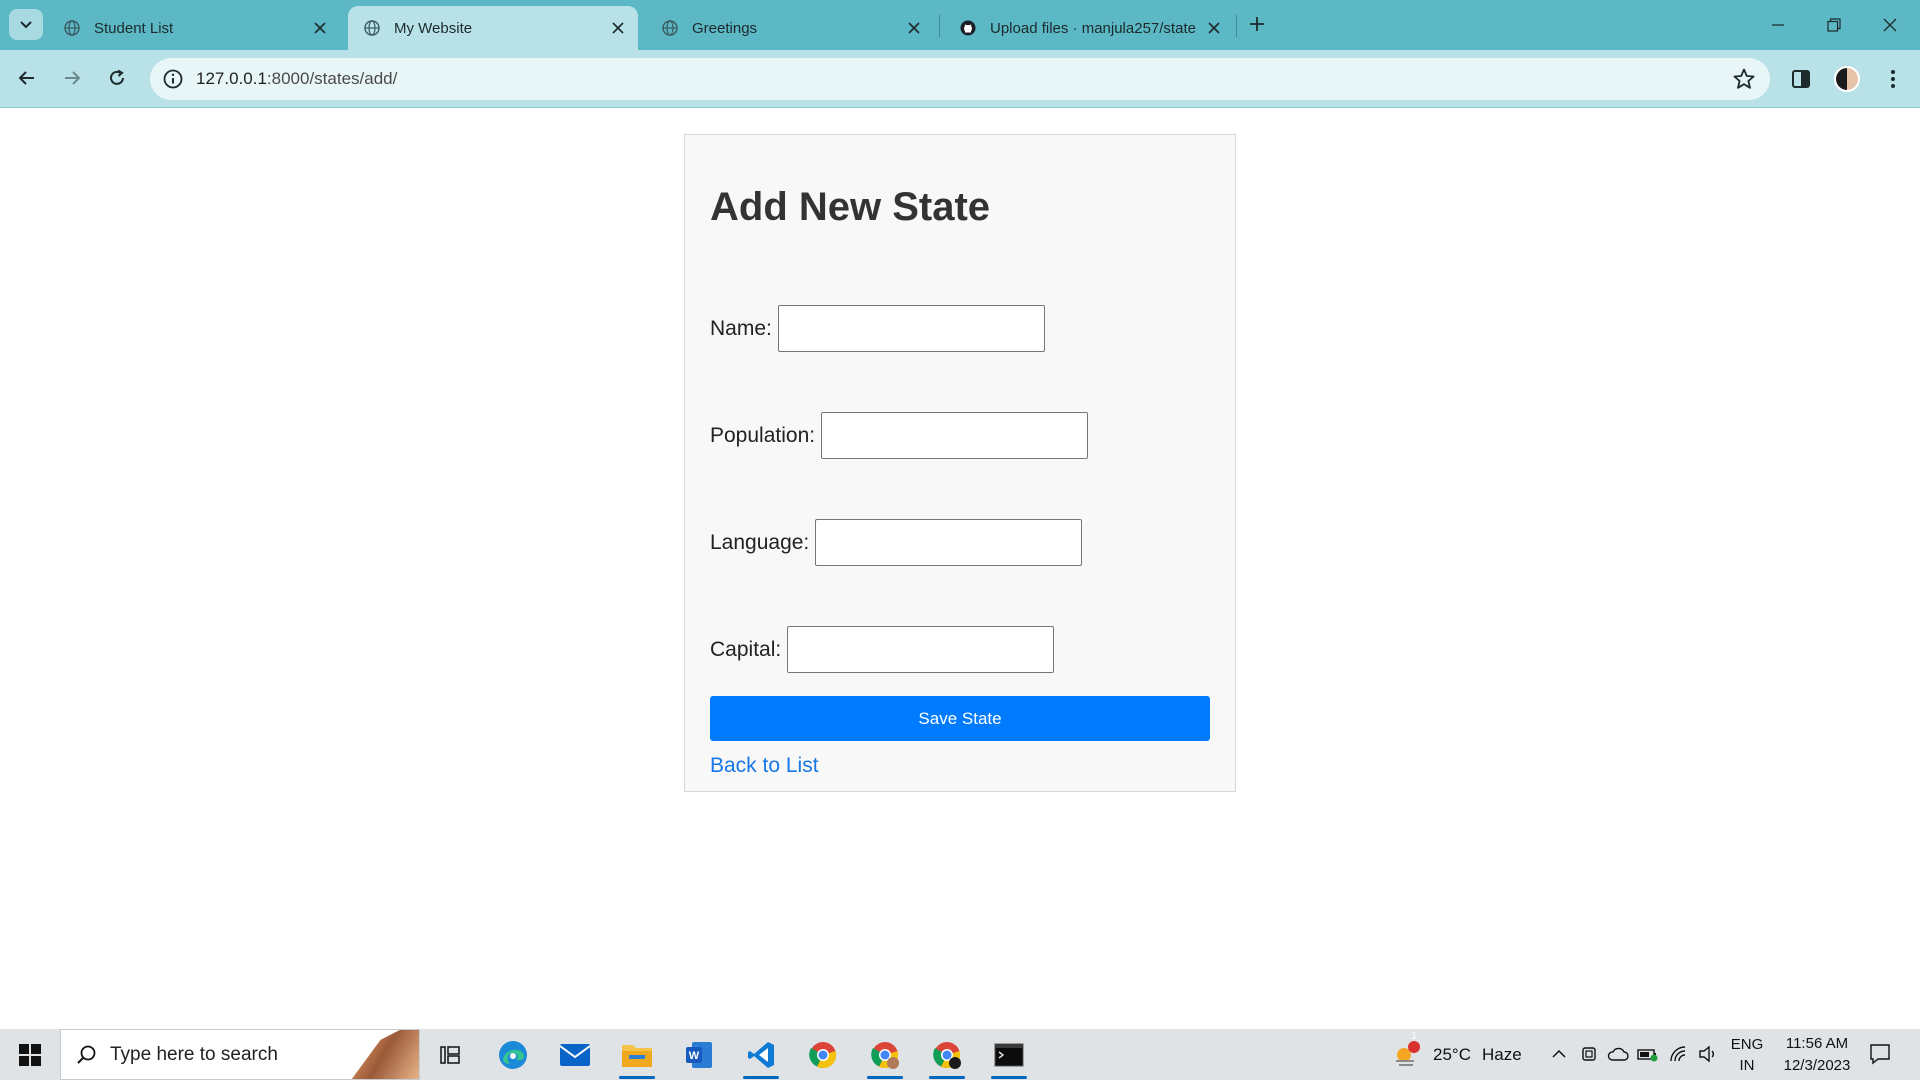 The height and width of the screenshot is (1080, 1920). What do you see at coordinates (1747, 1065) in the screenshot?
I see `language-bottom: IN` at bounding box center [1747, 1065].